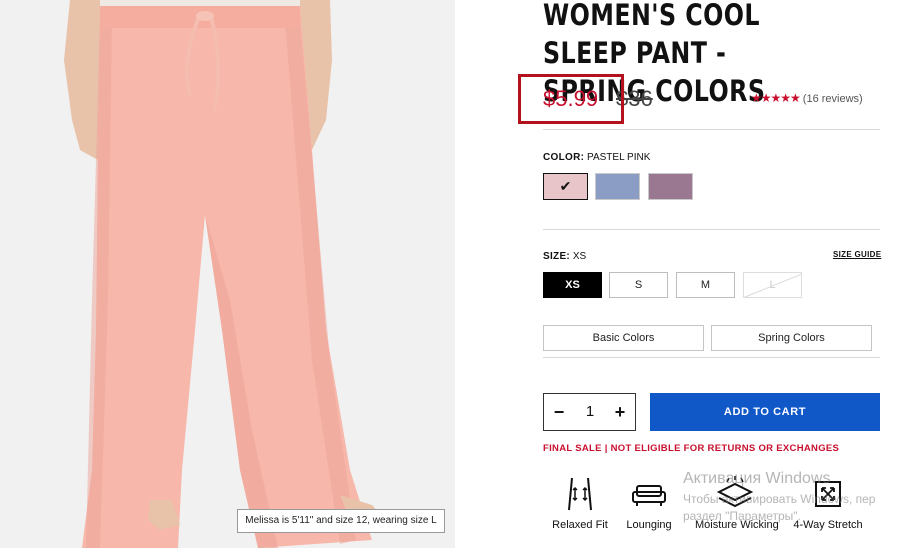 This screenshot has height=548, width=918. I want to click on increase-quantity-button: +, so click(620, 412).